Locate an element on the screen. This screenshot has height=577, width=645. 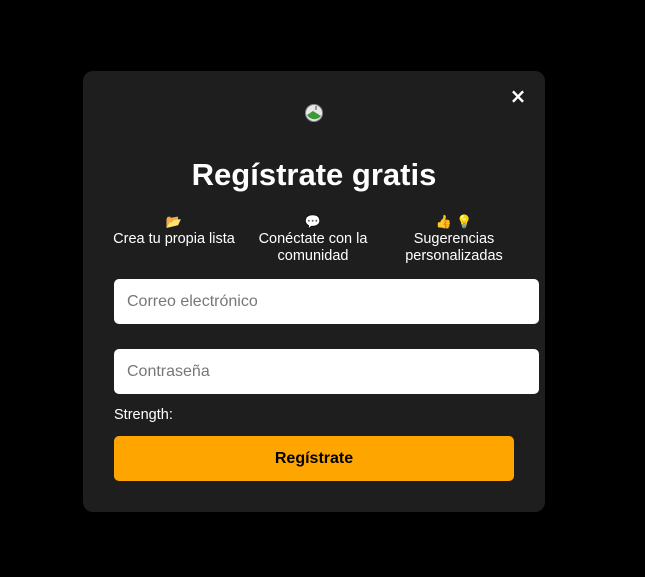
close-button: × is located at coordinates (518, 96).